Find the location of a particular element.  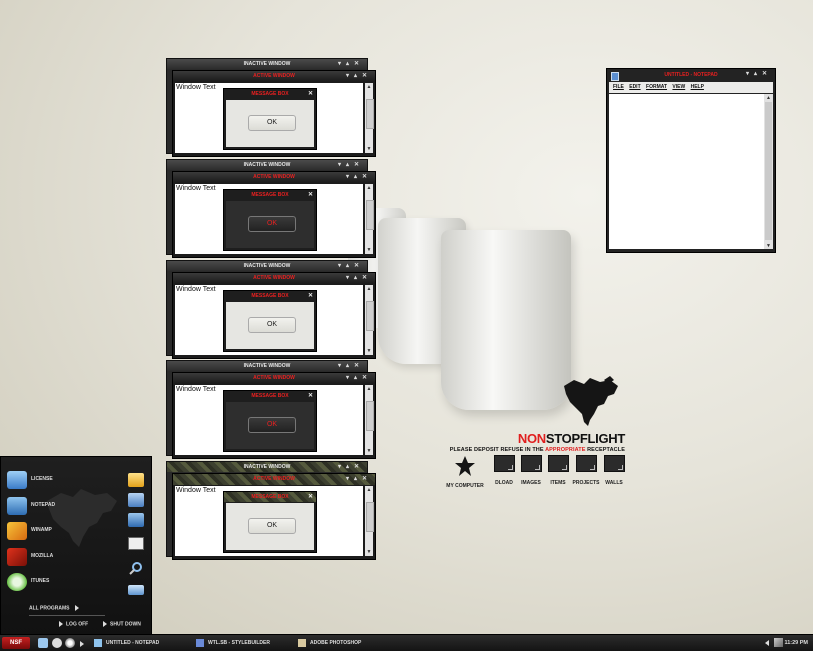

start-button: NSF is located at coordinates (16, 643).